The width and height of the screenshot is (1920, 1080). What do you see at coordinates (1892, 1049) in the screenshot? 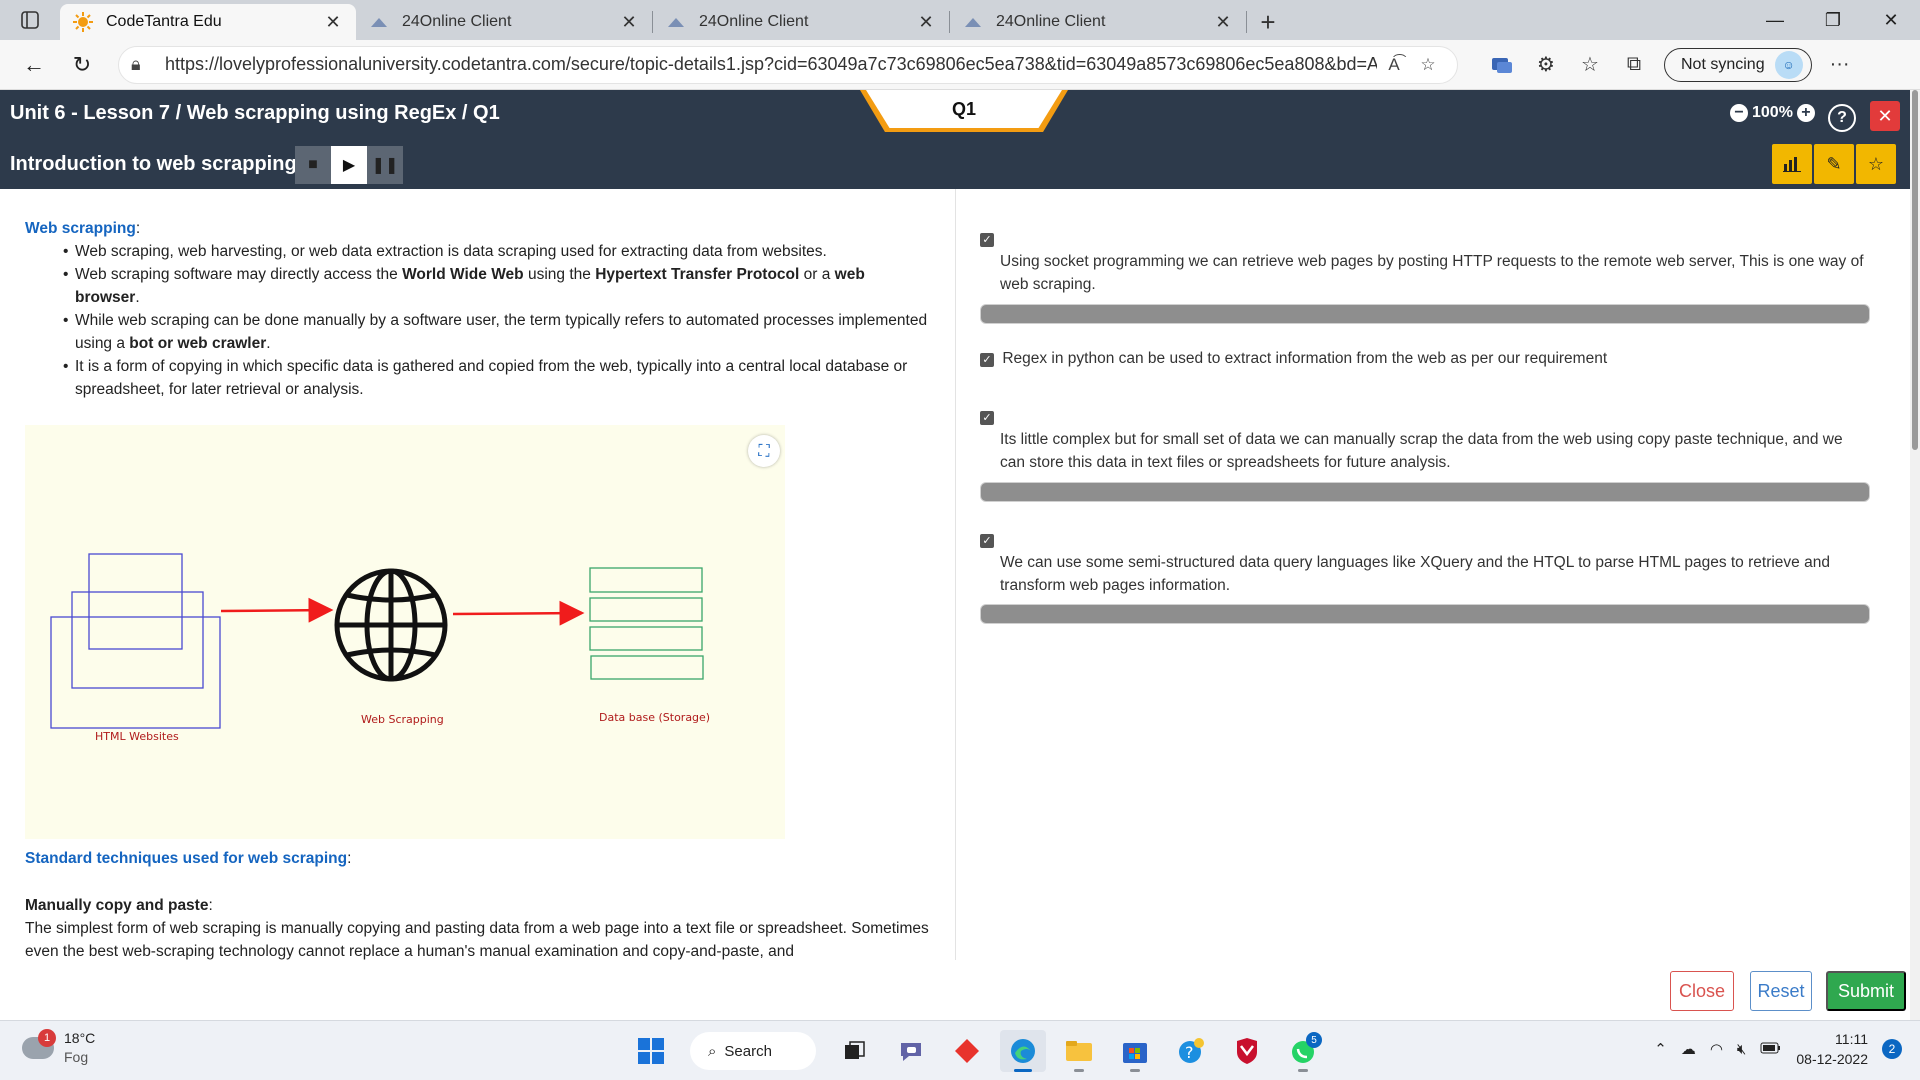
I see `notification-count: 2` at bounding box center [1892, 1049].